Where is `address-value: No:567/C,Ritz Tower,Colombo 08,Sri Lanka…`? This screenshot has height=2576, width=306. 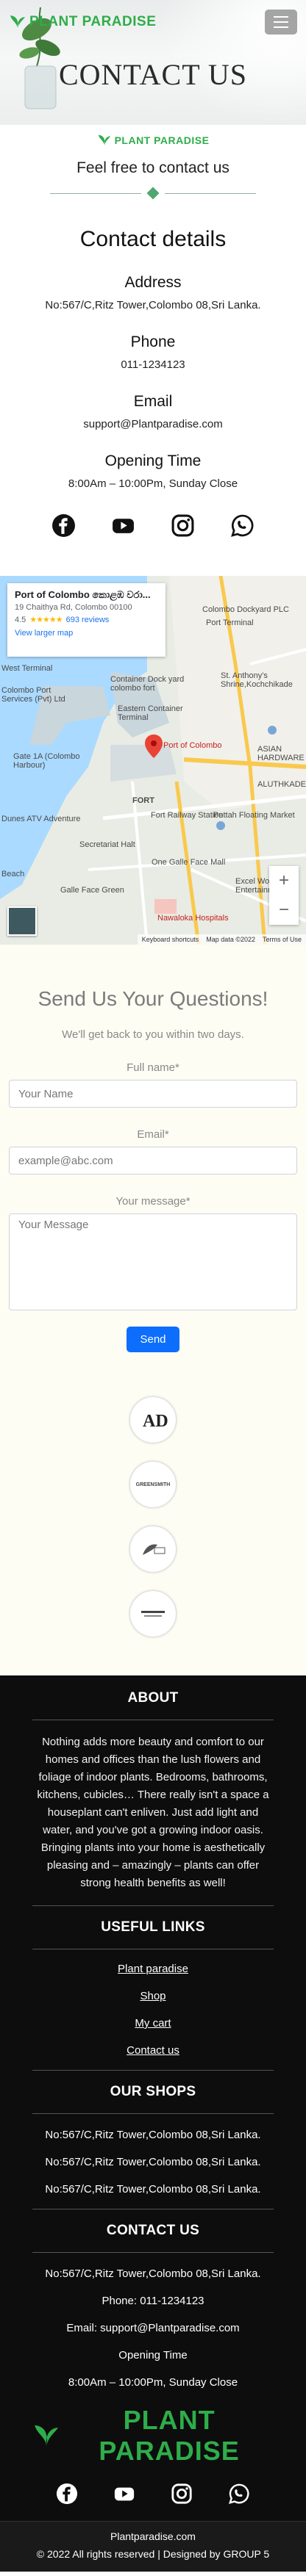
address-value: No:567/C,Ritz Tower,Colombo 08,Sri Lanka… is located at coordinates (153, 305).